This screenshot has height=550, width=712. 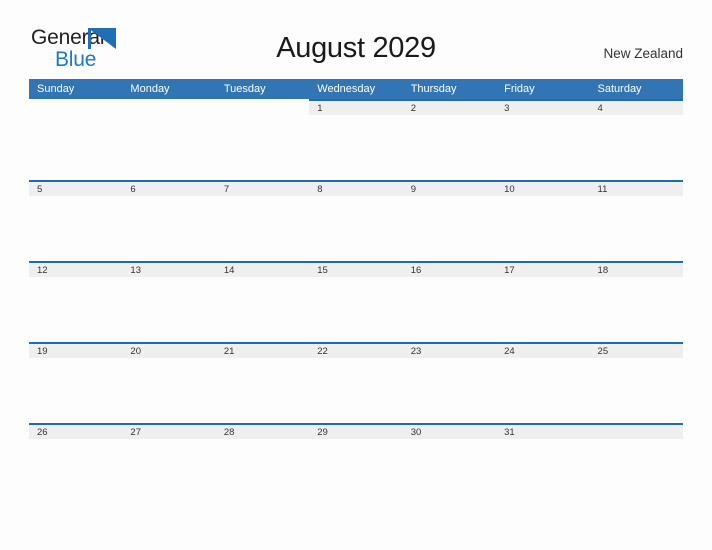 I want to click on day-cell: 12, so click(x=76, y=301).